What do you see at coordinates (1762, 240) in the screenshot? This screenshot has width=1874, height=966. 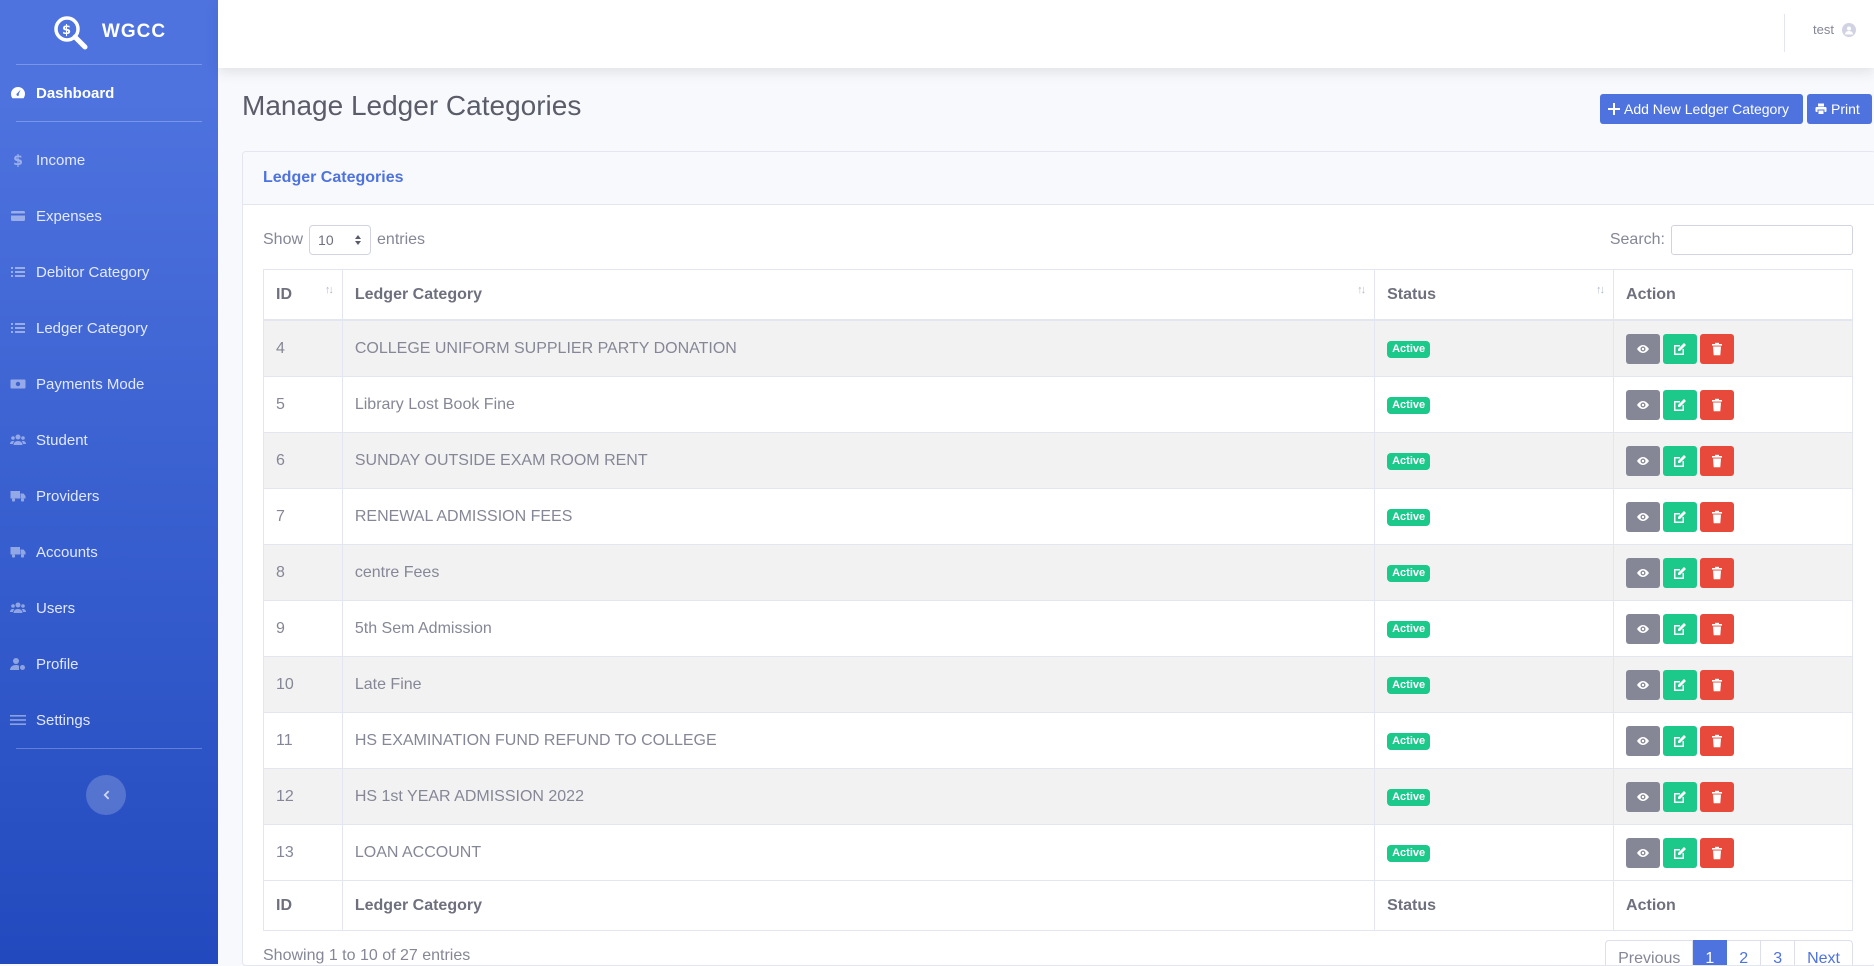 I see `search-input` at bounding box center [1762, 240].